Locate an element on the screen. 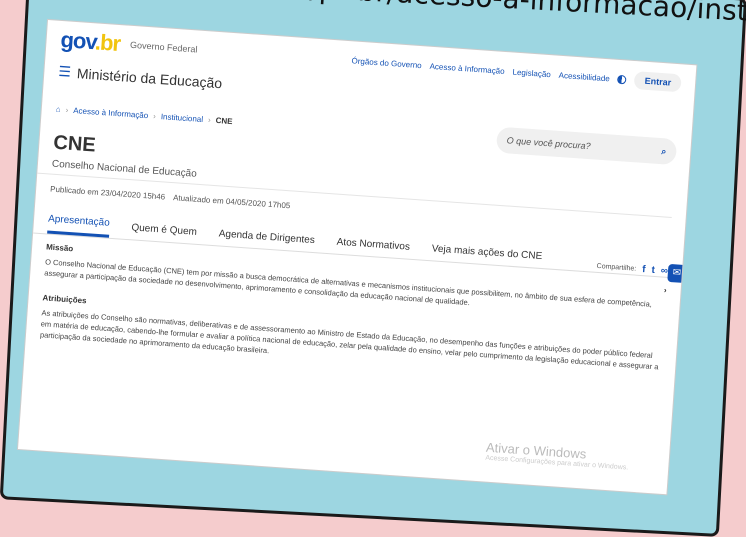 Image resolution: width=746 pixels, height=537 pixels. search-input: O que você procura? ⌕ is located at coordinates (586, 146).